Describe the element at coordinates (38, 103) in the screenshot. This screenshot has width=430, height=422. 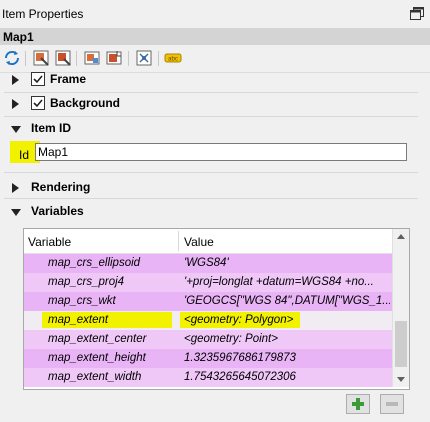
I see `background-checkbox` at that location.